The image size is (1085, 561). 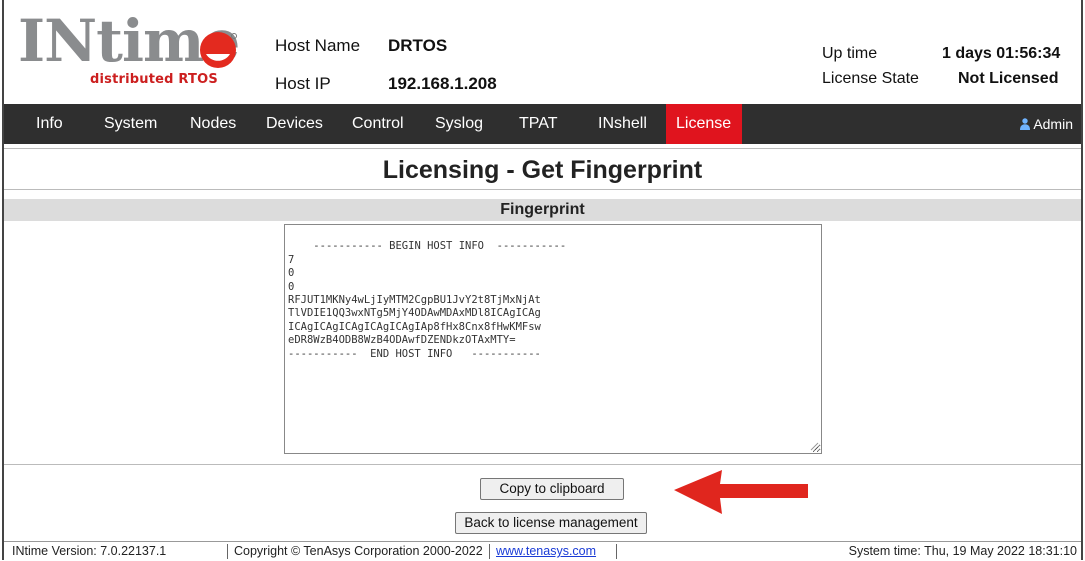 What do you see at coordinates (850, 53) in the screenshot?
I see `uptime-label: Up time` at bounding box center [850, 53].